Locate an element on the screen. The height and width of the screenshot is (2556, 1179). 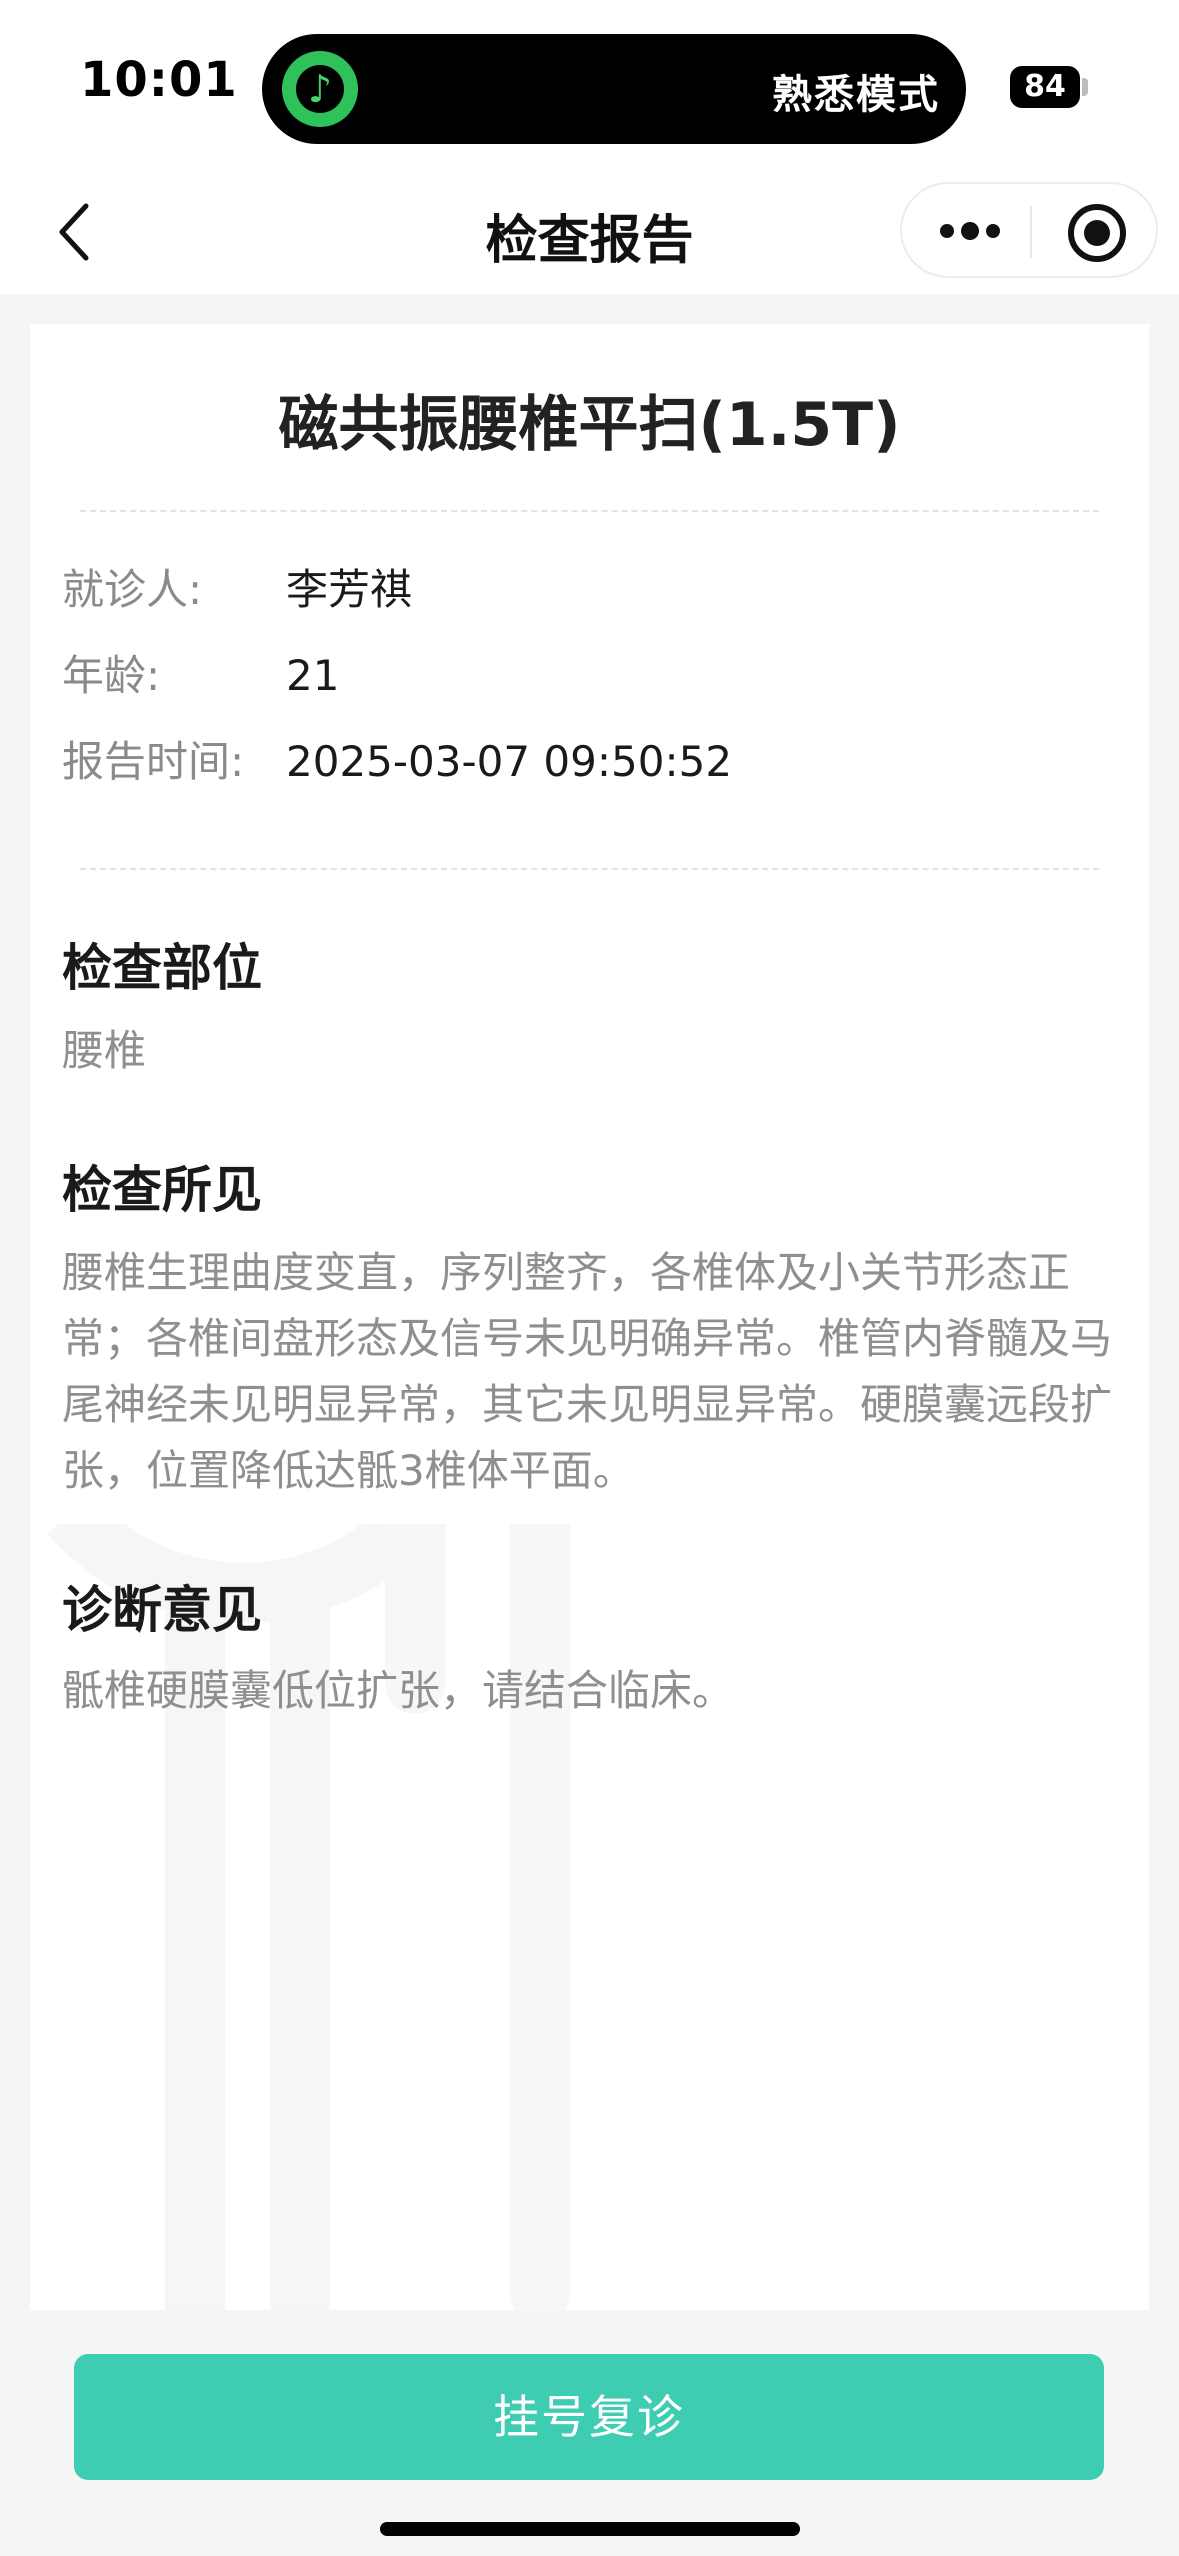
patient-value: 李芳祺 is located at coordinates (349, 589).